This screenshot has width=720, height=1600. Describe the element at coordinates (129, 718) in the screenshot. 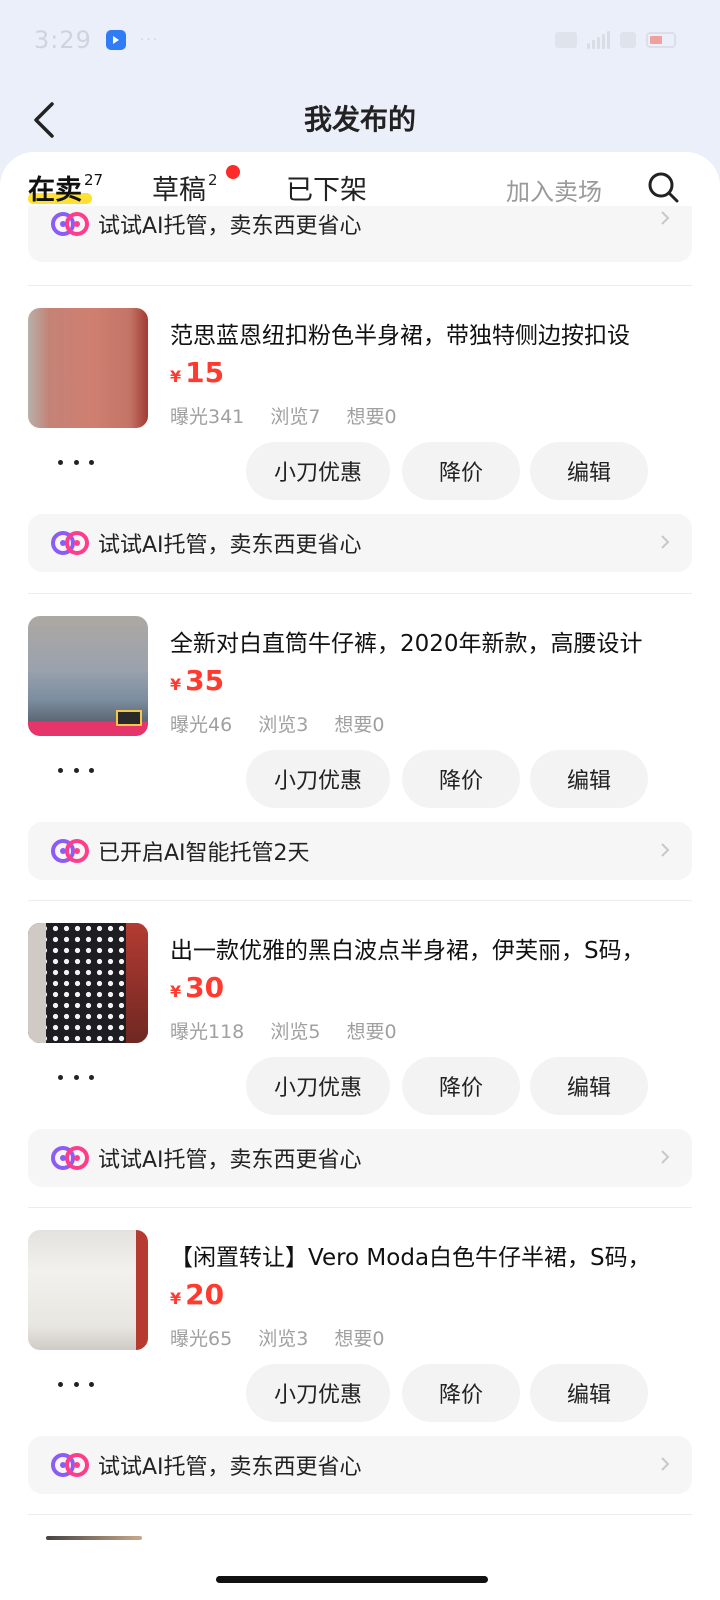

I see `thumbnail-badge` at that location.